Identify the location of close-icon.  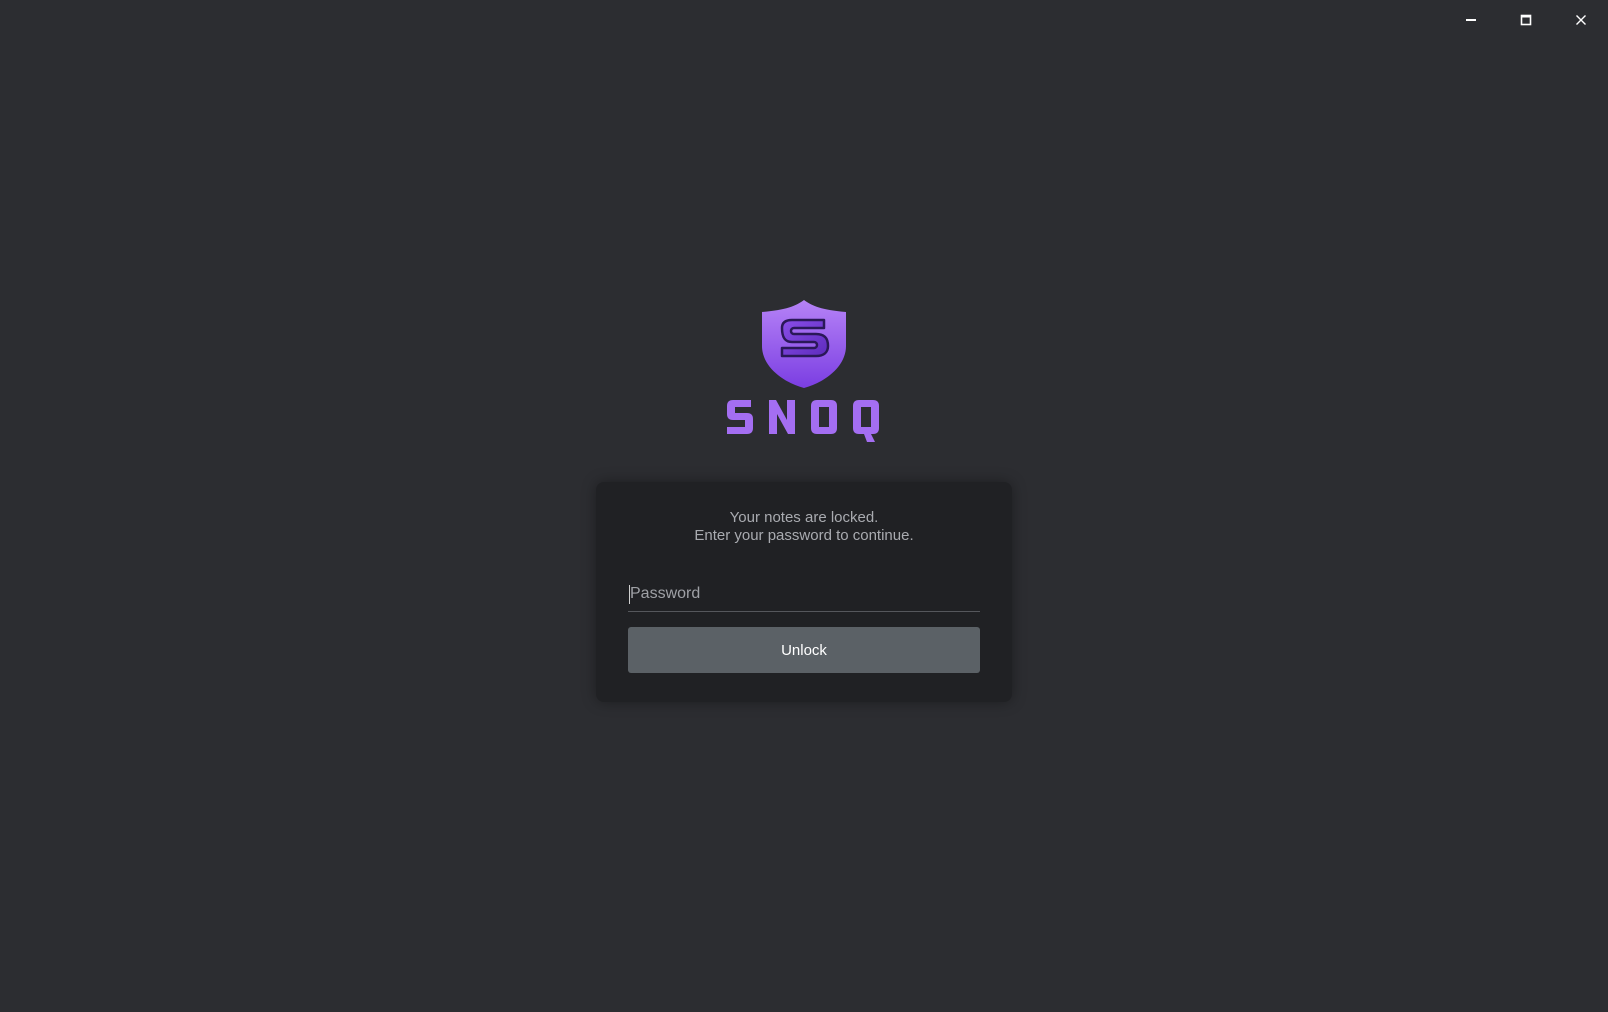
(1580, 20).